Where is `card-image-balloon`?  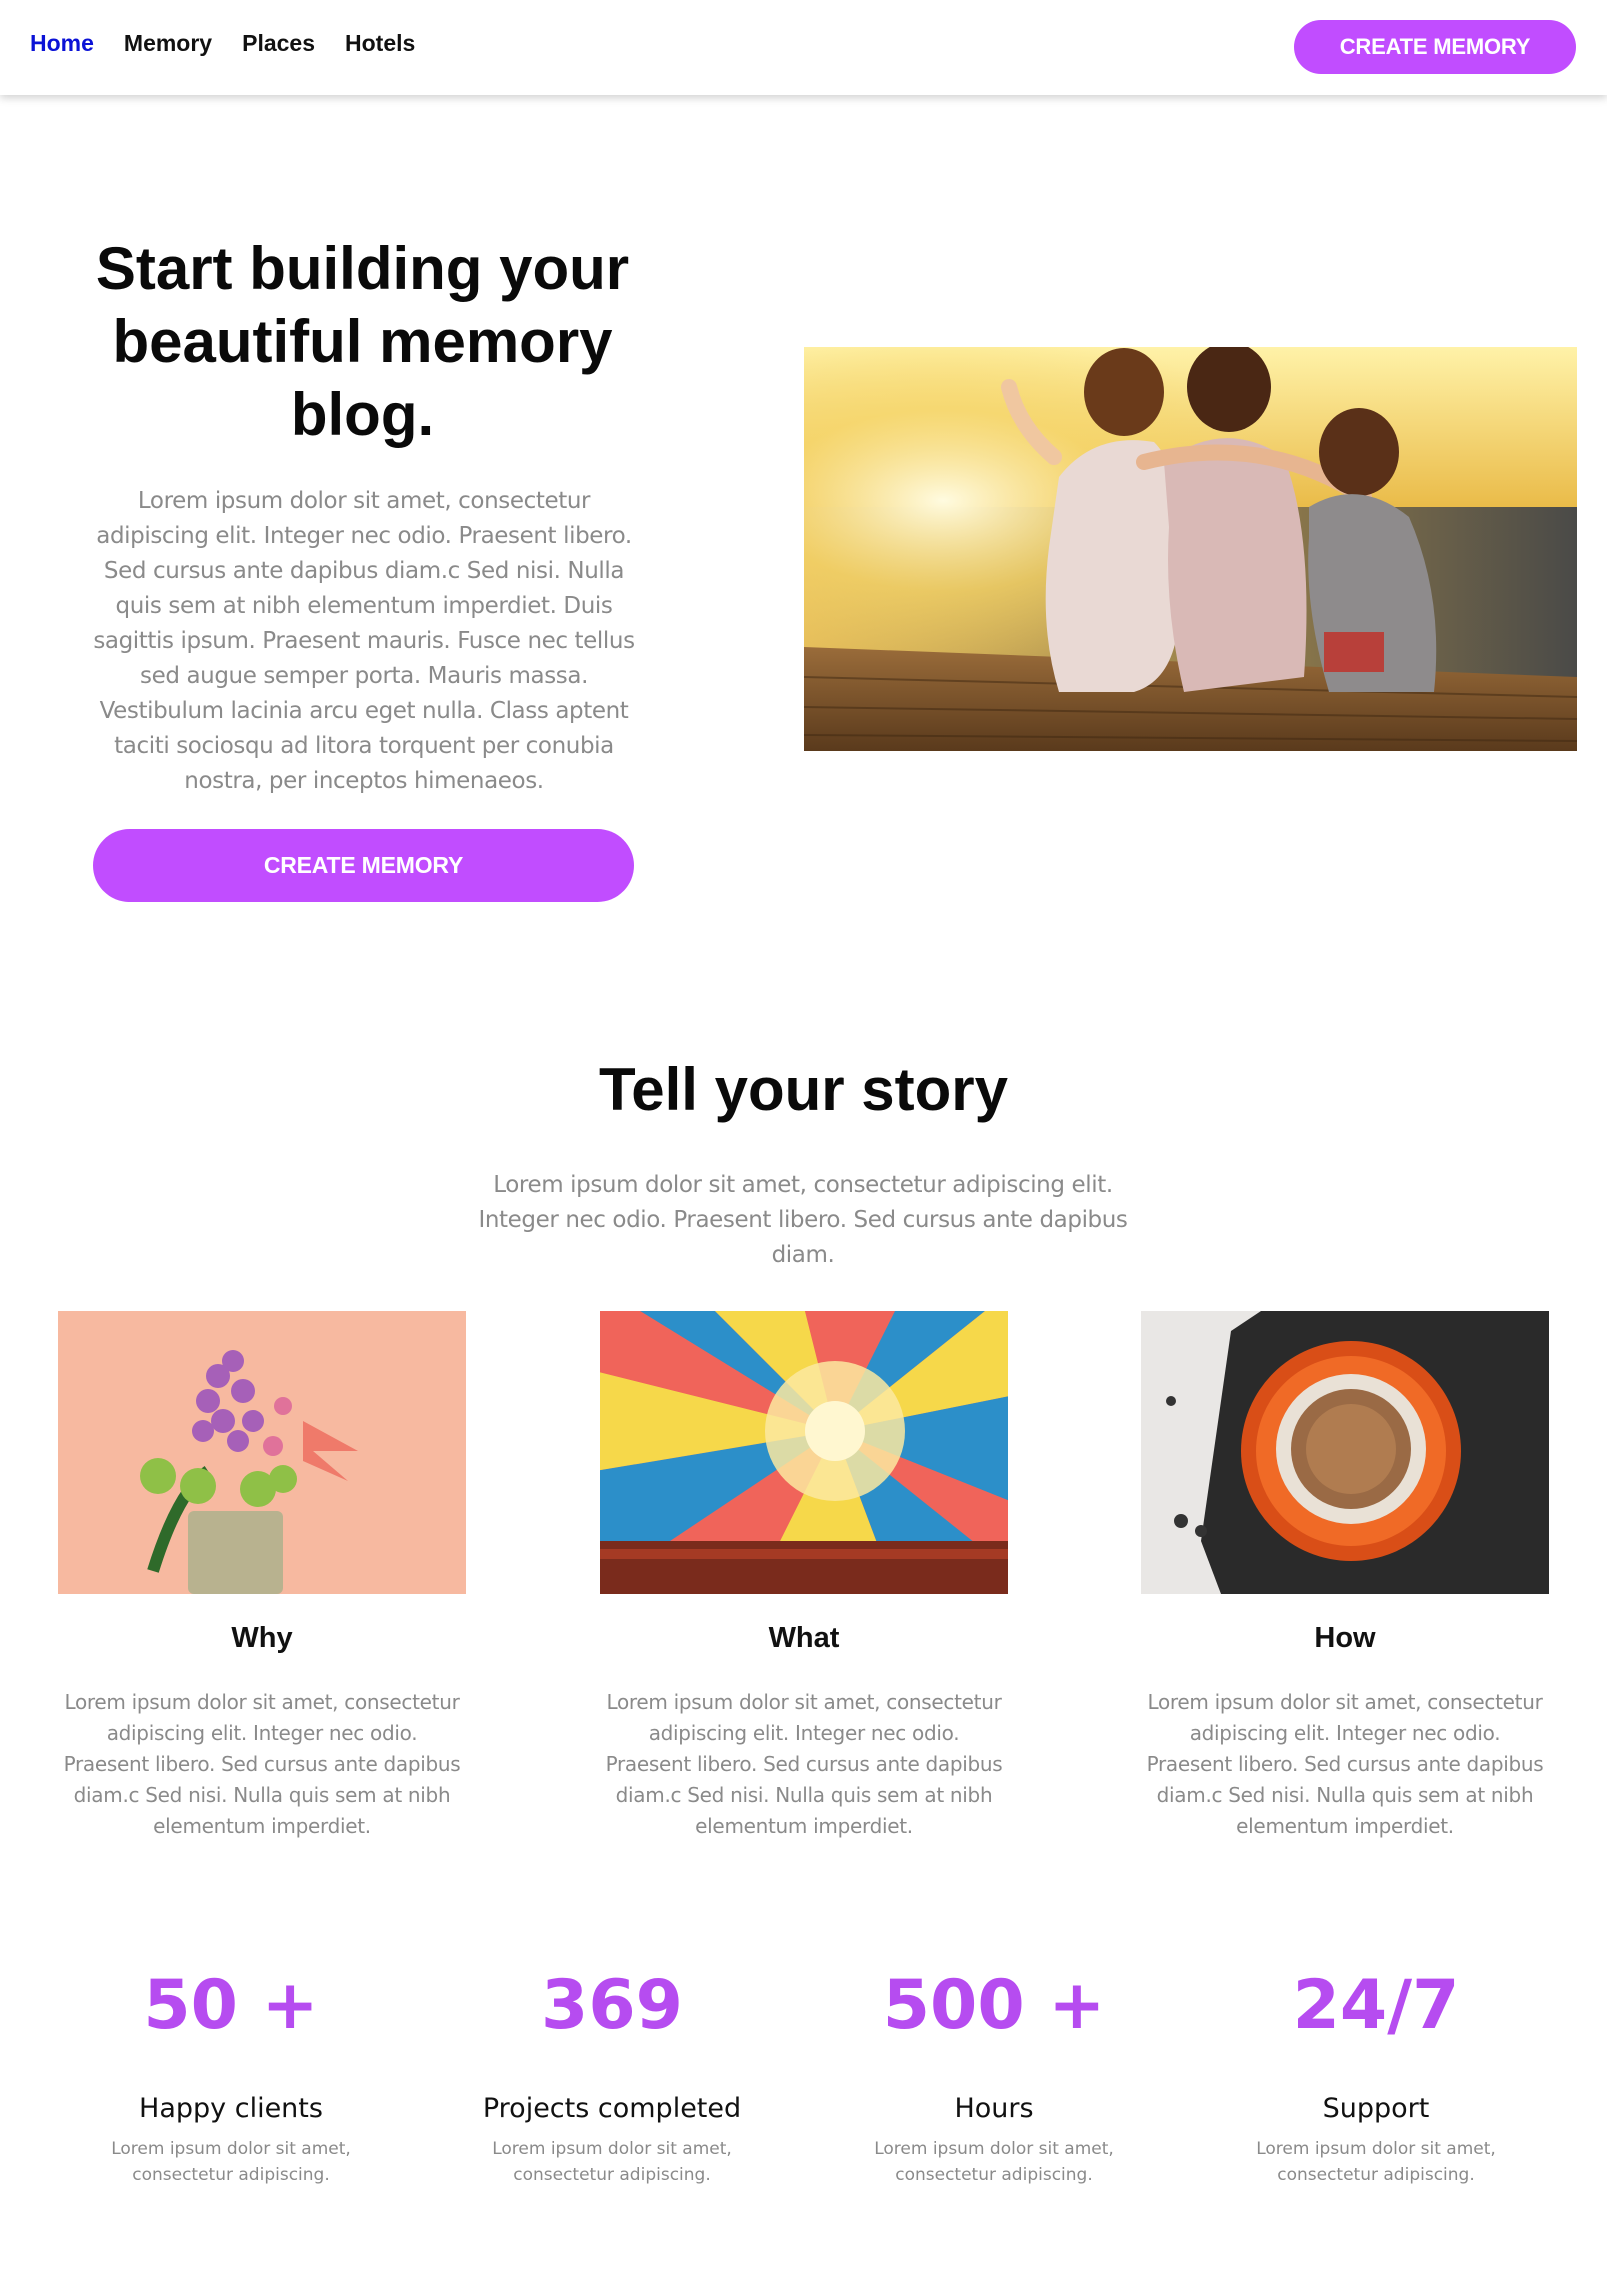 card-image-balloon is located at coordinates (804, 1452).